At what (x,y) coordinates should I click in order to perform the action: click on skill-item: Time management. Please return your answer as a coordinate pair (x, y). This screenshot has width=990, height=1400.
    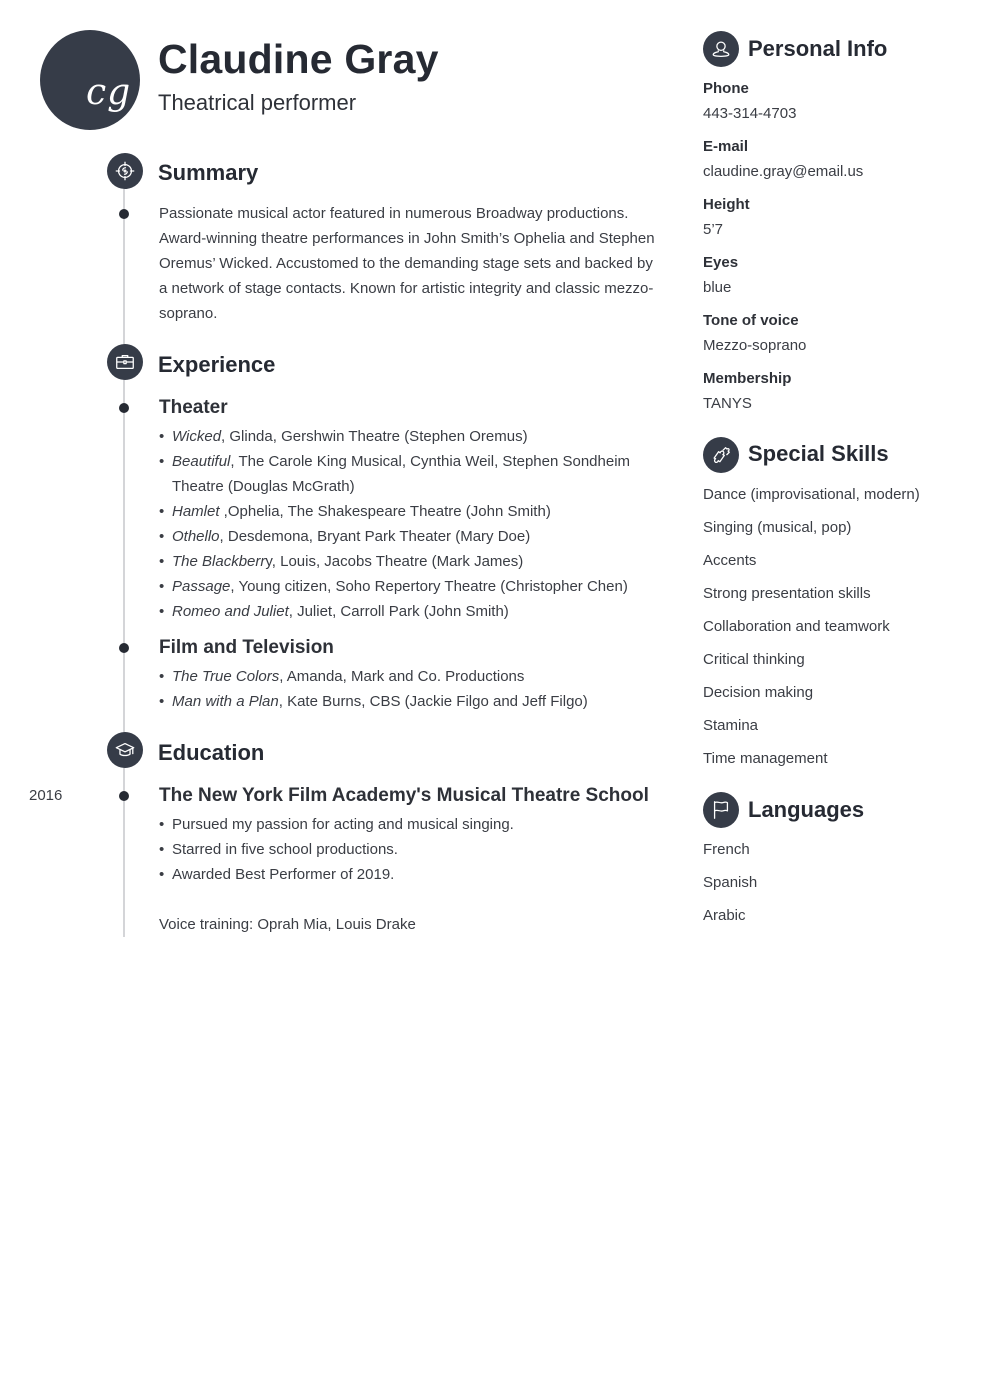
    Looking at the image, I should click on (765, 758).